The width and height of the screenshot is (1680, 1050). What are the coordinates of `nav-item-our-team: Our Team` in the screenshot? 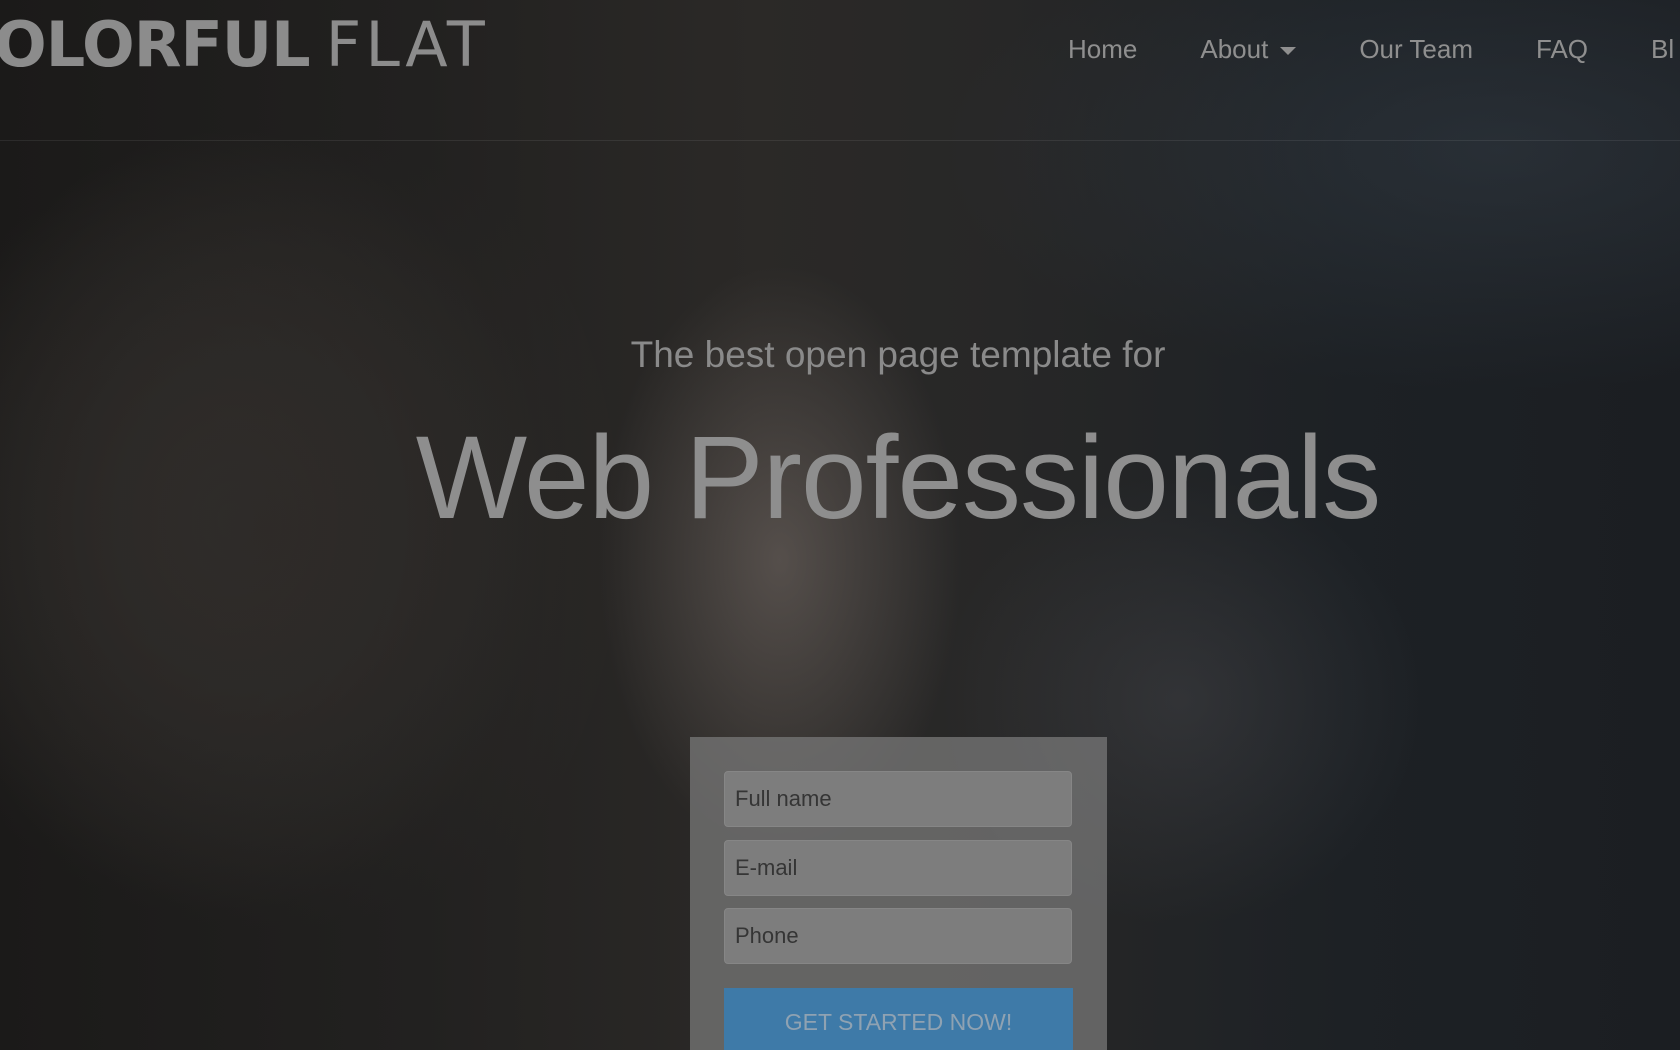 It's located at (1416, 49).